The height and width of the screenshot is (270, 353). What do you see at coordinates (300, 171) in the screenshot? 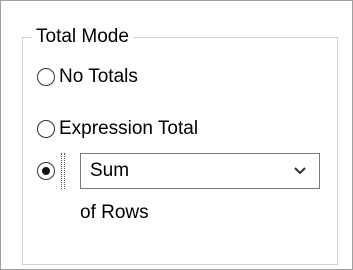
I see `chevron-down-icon` at bounding box center [300, 171].